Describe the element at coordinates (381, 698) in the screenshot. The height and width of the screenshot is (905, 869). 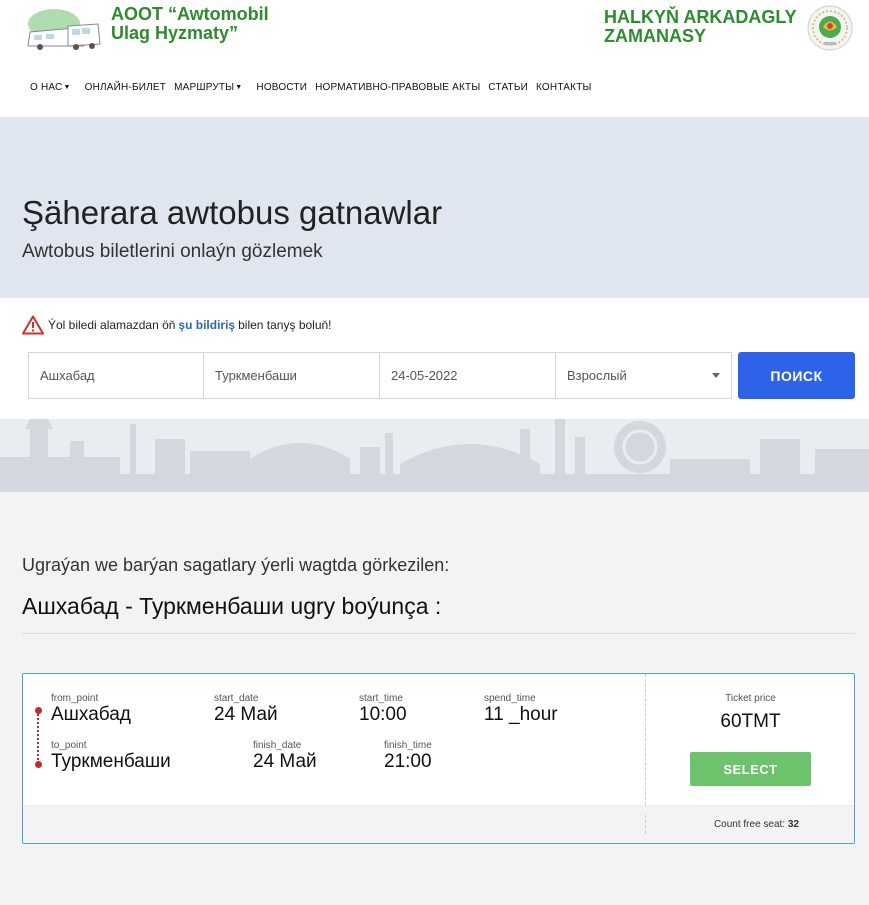
I see `start-time-label: start_time` at that location.